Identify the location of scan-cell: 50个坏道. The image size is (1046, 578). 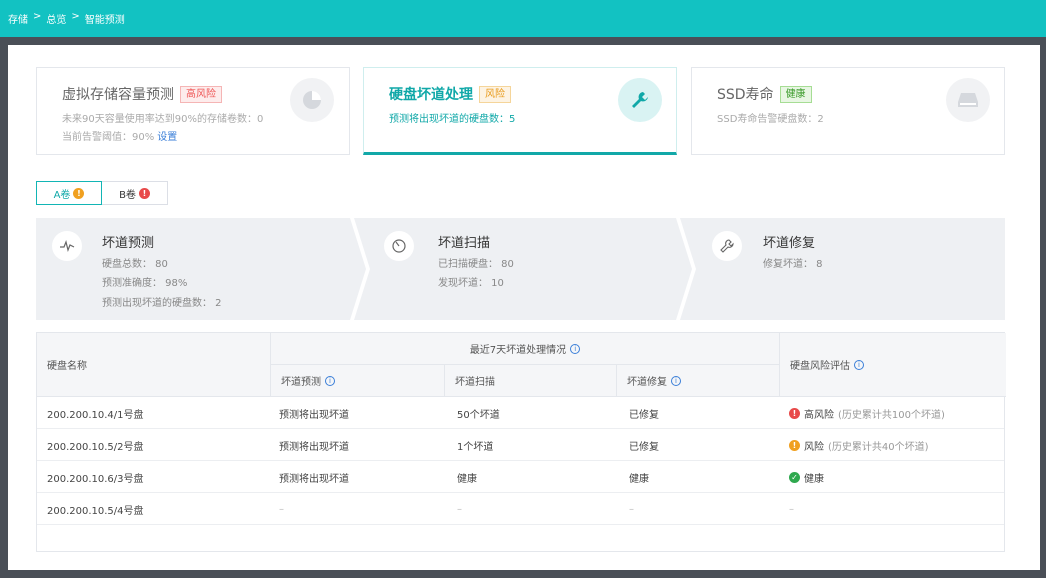
(478, 415).